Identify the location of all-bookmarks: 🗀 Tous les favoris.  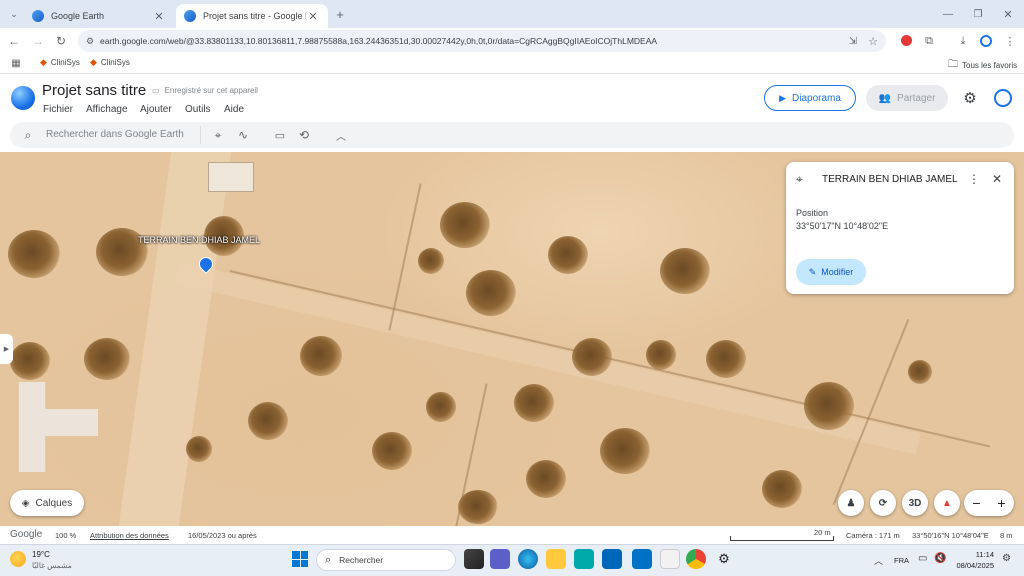
(982, 65).